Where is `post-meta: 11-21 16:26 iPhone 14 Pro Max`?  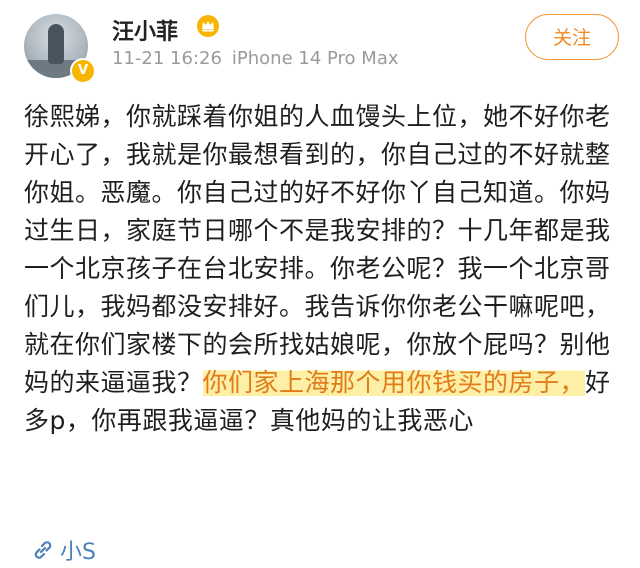 post-meta: 11-21 16:26 iPhone 14 Pro Max is located at coordinates (255, 58).